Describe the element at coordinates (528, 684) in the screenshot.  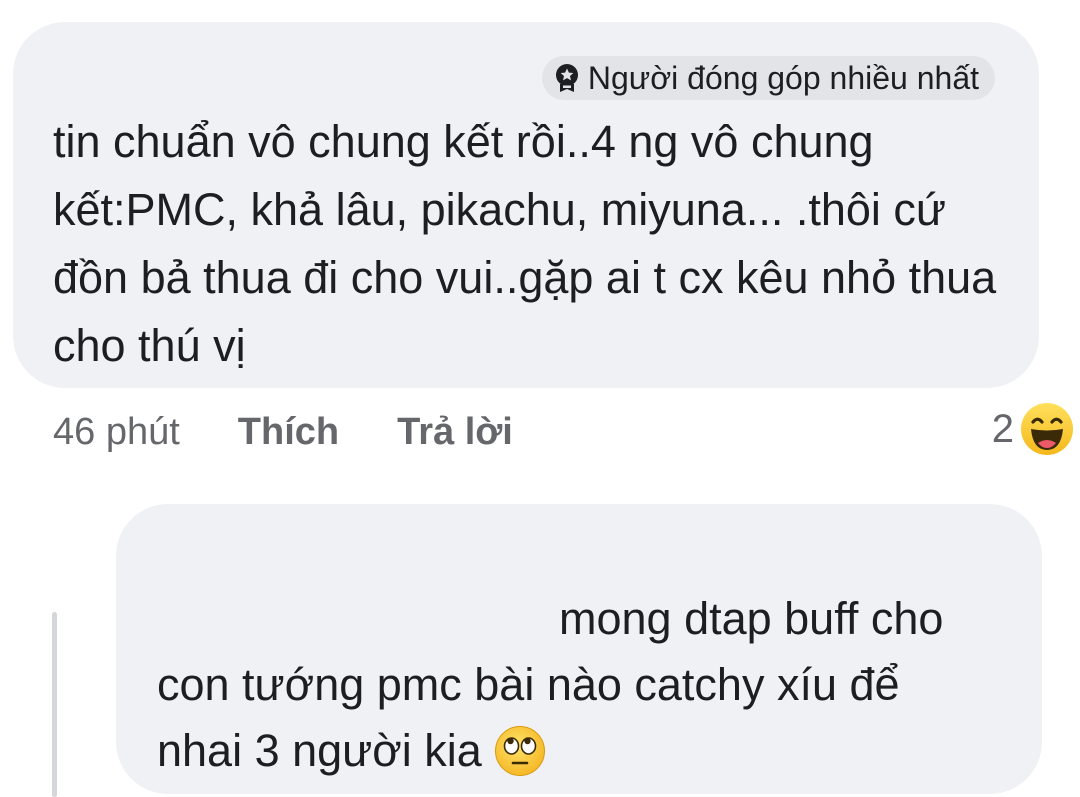
I see `reply-text-line-2: con tướng pmc bài nào catchy xíu để` at that location.